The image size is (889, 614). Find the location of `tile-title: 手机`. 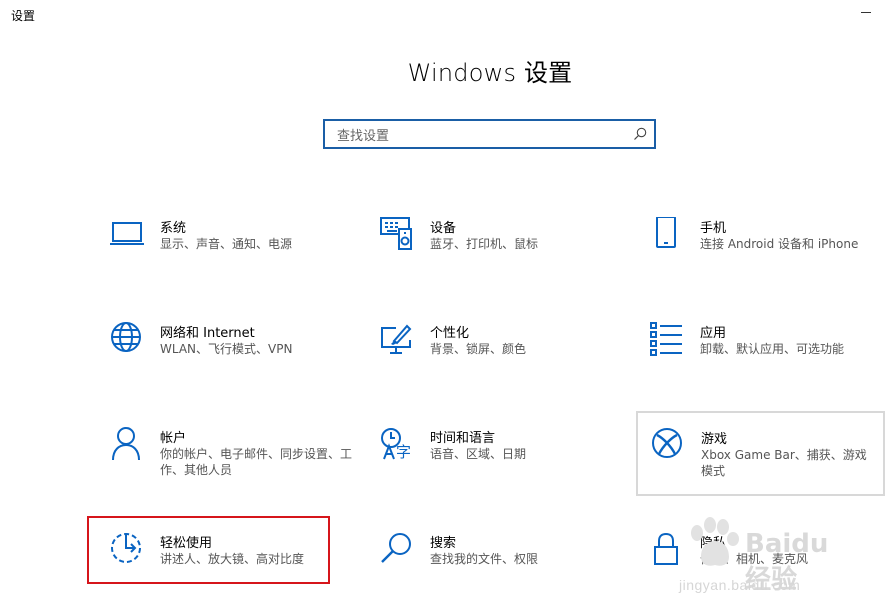

tile-title: 手机 is located at coordinates (713, 228).